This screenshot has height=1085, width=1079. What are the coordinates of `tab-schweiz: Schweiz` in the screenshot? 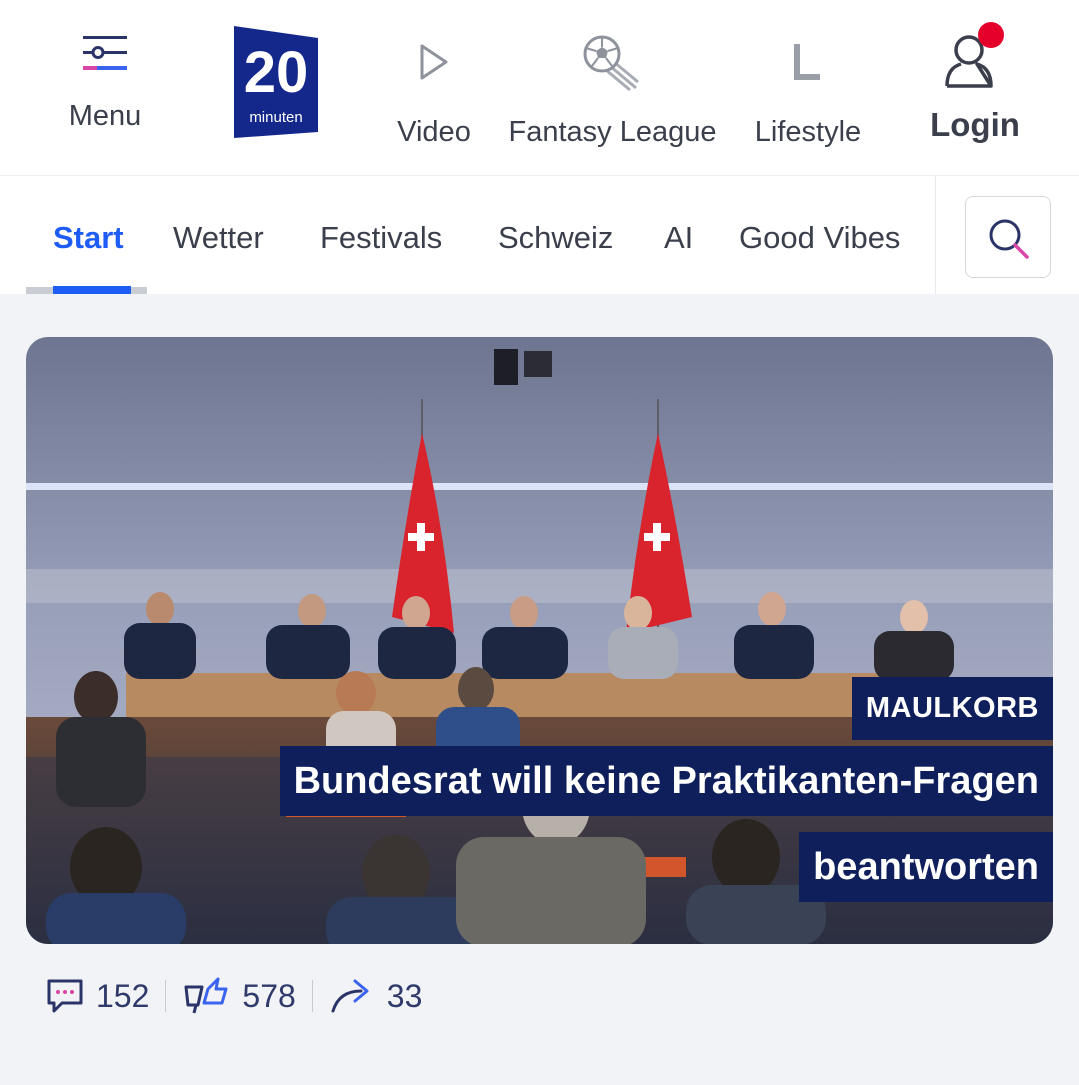 It's located at (555, 238).